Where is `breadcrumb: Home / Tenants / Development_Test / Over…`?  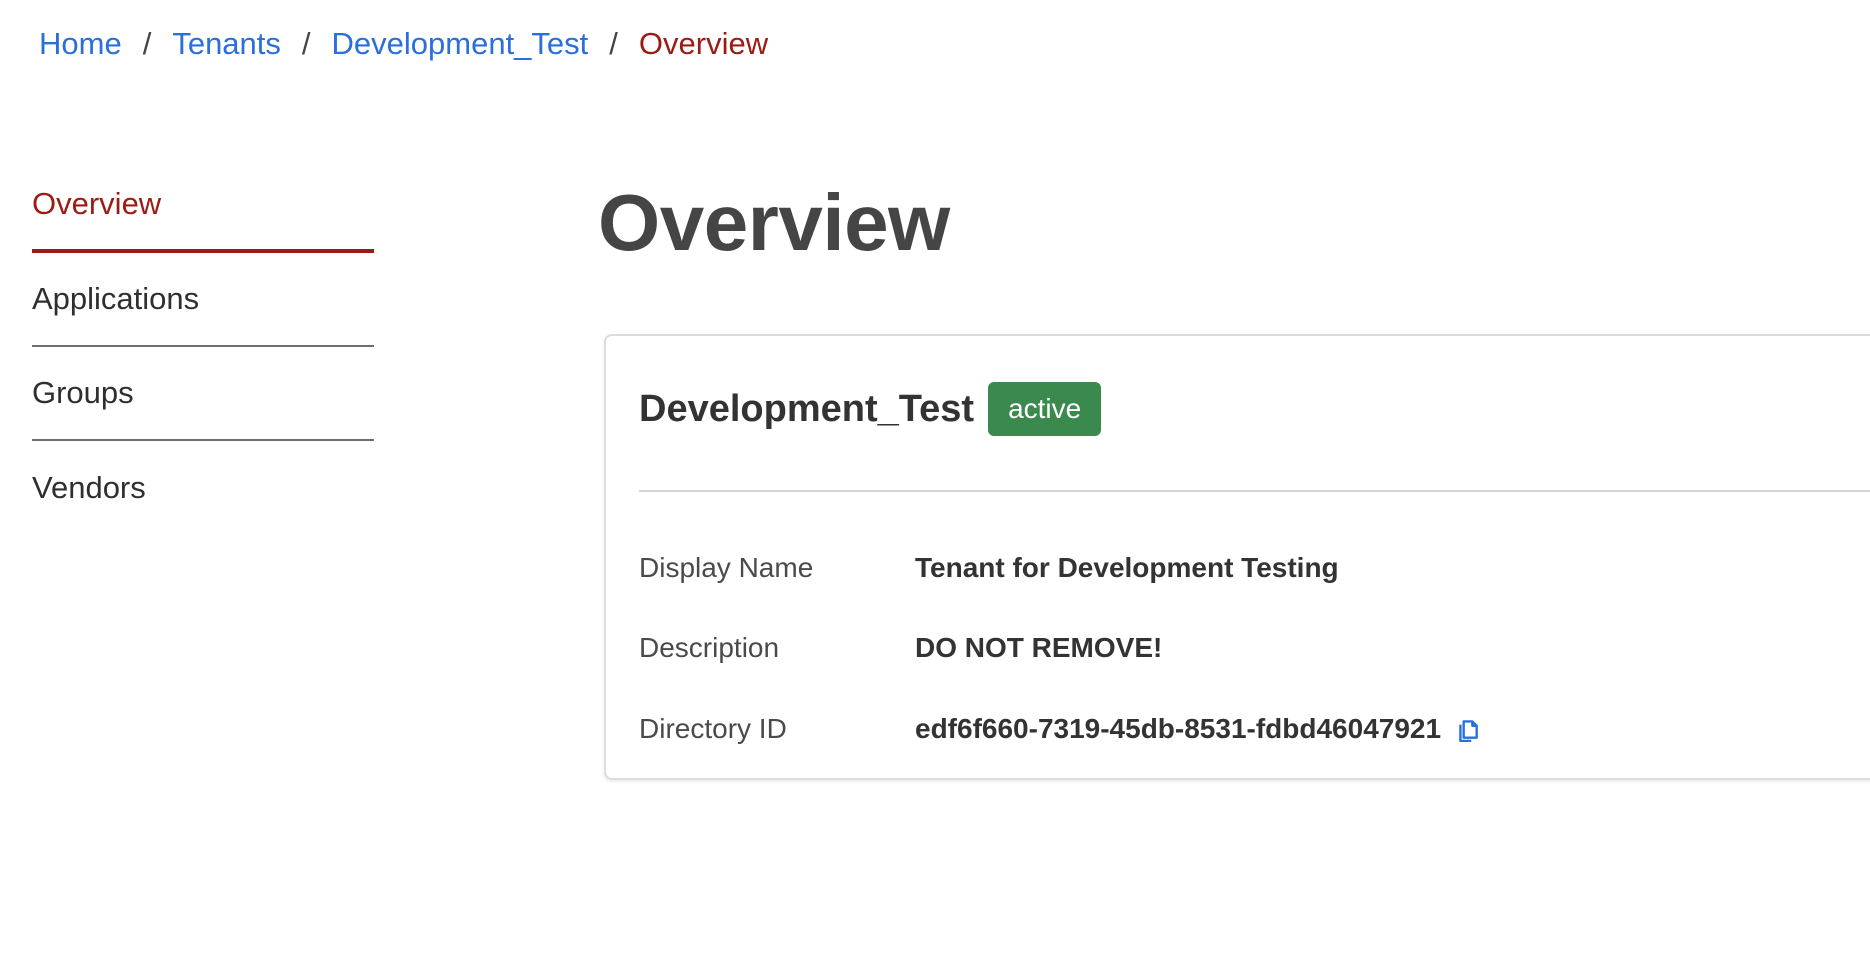
breadcrumb: Home / Tenants / Development_Test / Over… is located at coordinates (403, 44).